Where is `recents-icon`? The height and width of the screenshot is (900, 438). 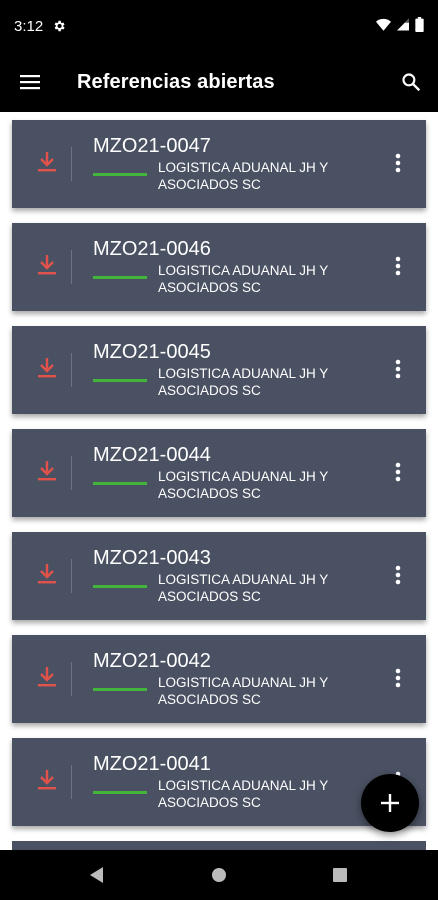 recents-icon is located at coordinates (340, 875).